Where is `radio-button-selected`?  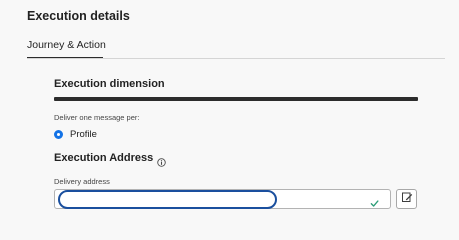
radio-button-selected is located at coordinates (58, 134).